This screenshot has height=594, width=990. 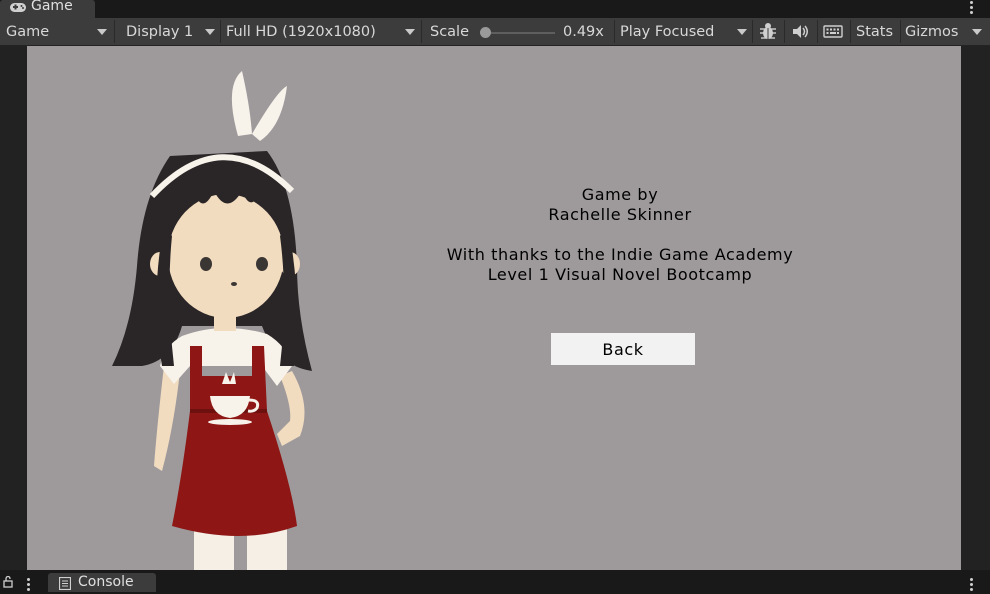 What do you see at coordinates (620, 274) in the screenshot?
I see `credits-line: Level 1 Visual Novel Bootcamp` at bounding box center [620, 274].